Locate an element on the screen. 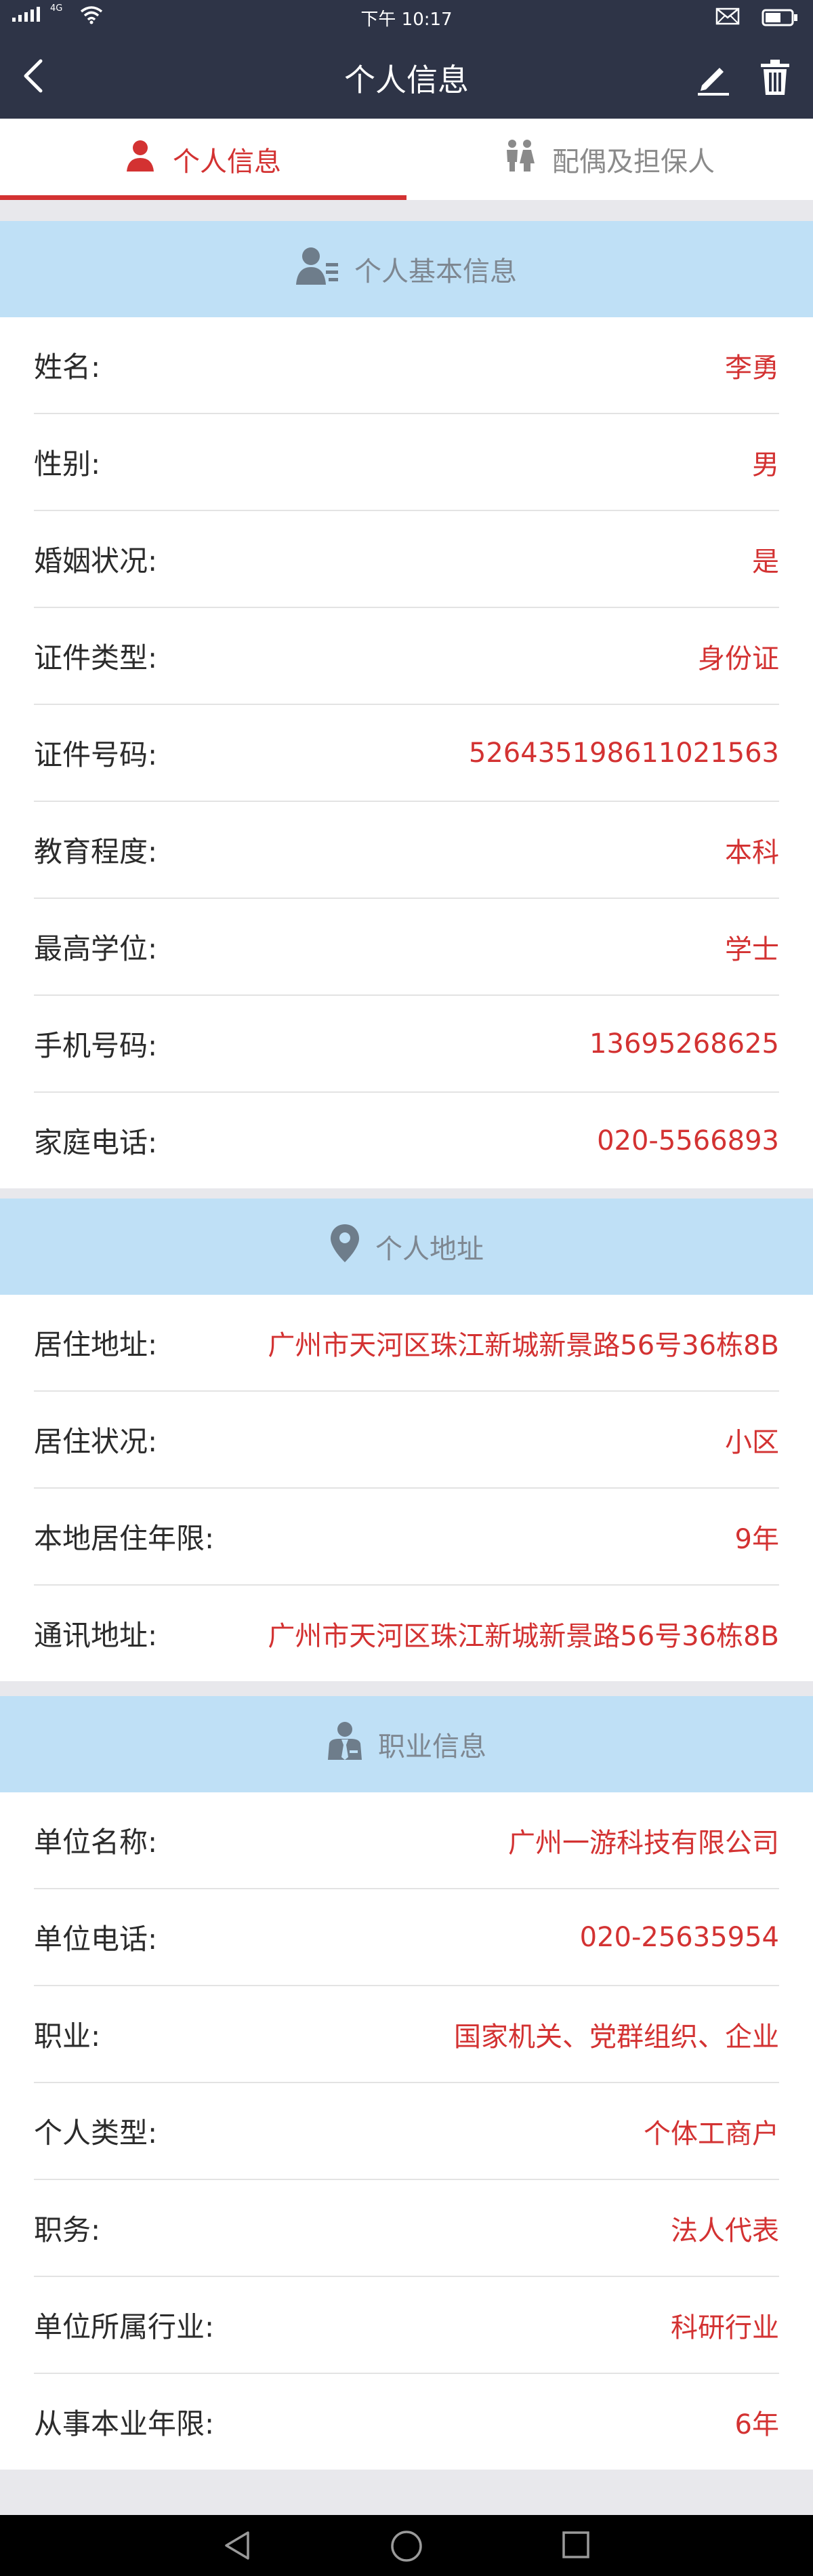  field-value: 526435198611021563 is located at coordinates (623, 753).